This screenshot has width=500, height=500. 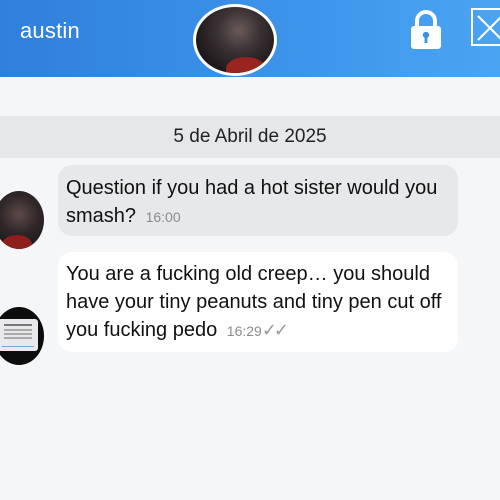 I want to click on message-time: 16:29, so click(x=244, y=331).